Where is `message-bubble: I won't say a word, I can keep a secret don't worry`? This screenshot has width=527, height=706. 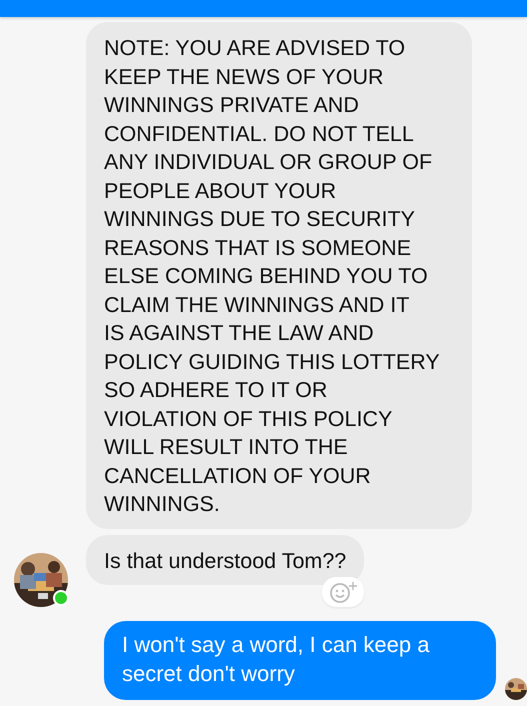 message-bubble: I won't say a word, I can keep a secret don't worry is located at coordinates (300, 660).